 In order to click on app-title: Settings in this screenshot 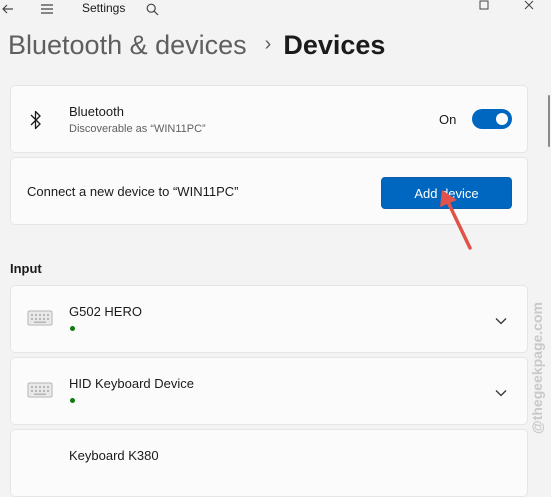, I will do `click(104, 8)`.